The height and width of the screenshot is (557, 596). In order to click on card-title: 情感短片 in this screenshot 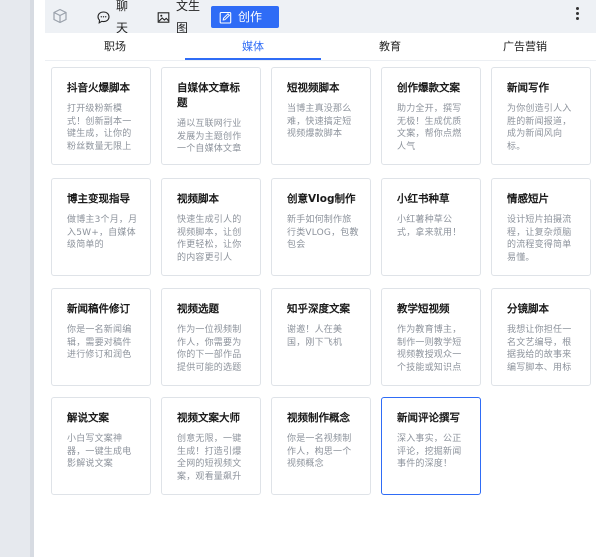, I will do `click(528, 199)`.